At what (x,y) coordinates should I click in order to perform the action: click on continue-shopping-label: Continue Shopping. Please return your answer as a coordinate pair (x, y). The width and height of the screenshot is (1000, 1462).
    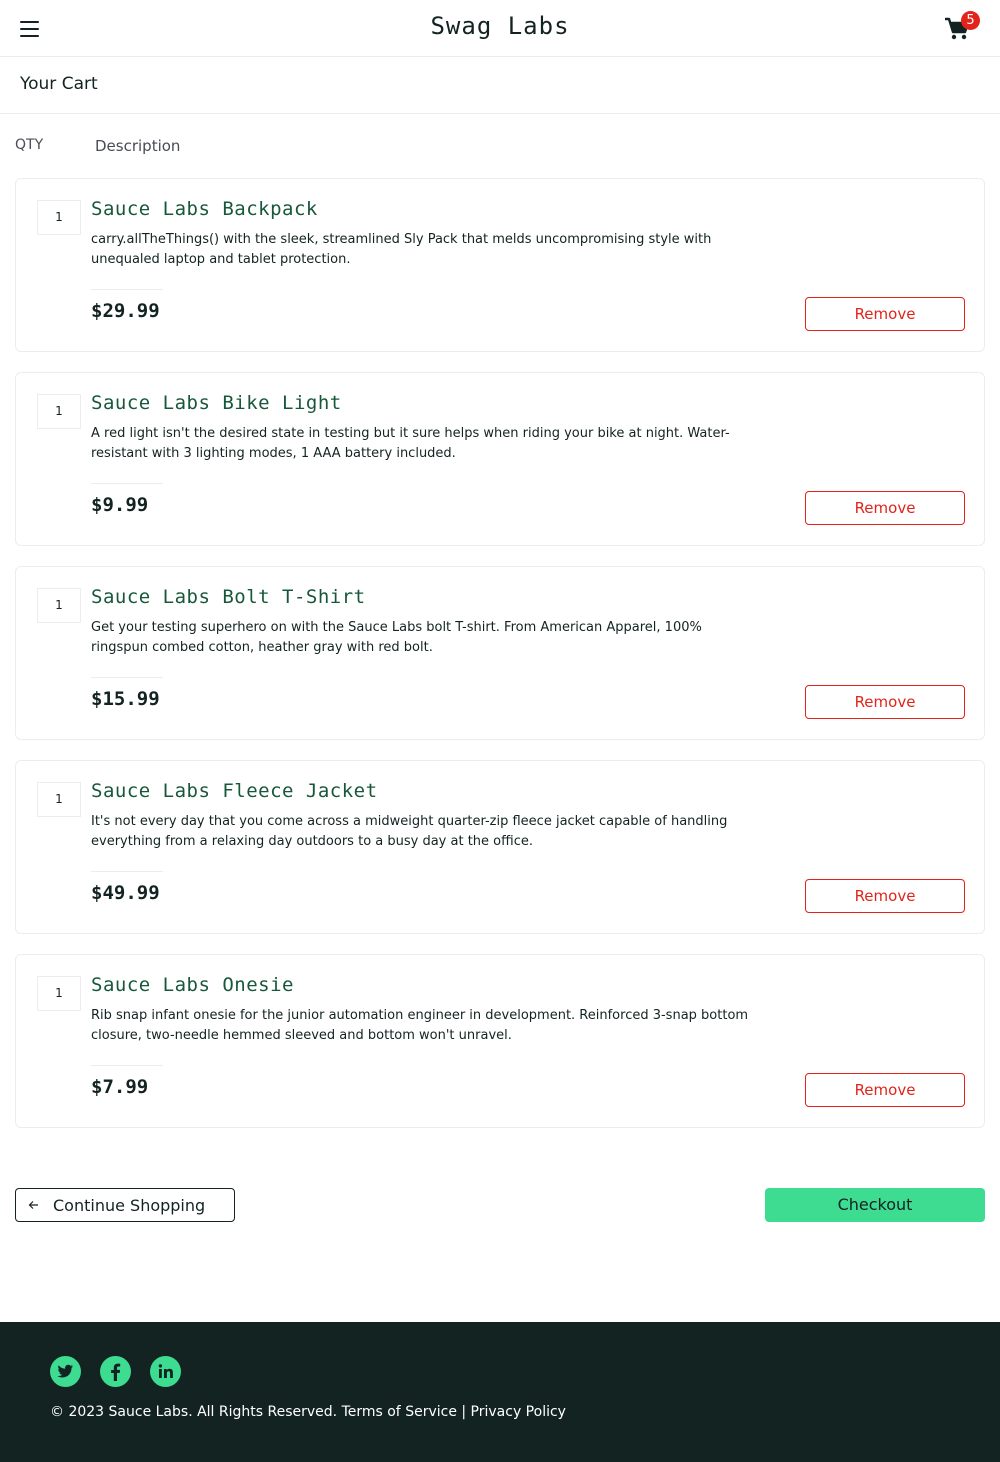
    Looking at the image, I should click on (129, 1205).